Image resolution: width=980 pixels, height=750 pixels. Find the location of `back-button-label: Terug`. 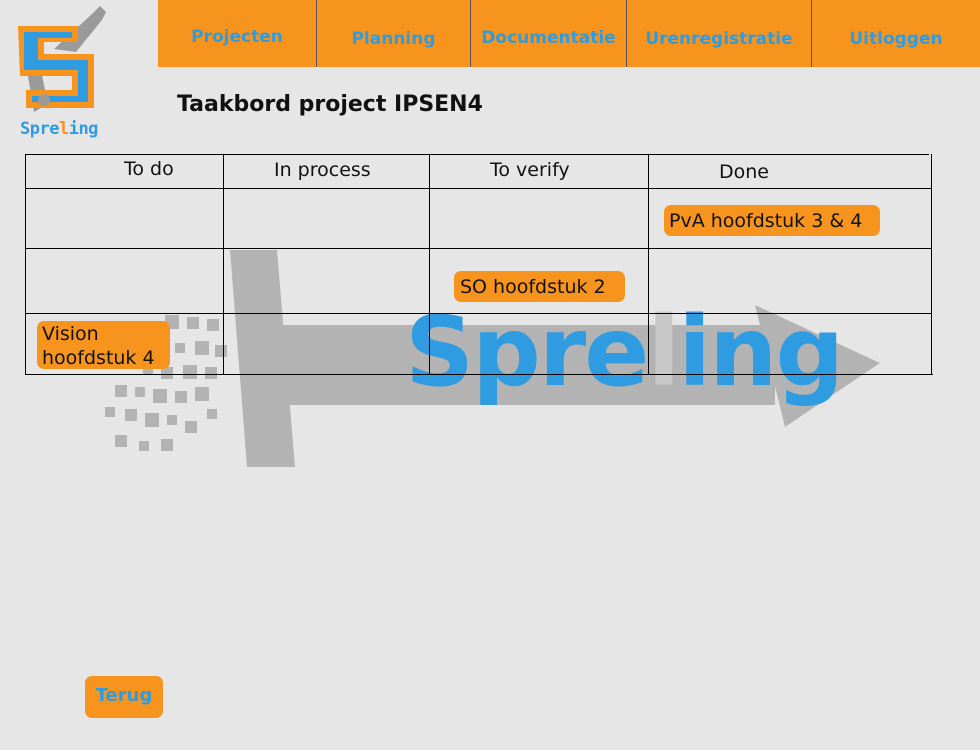

back-button-label: Terug is located at coordinates (124, 695).